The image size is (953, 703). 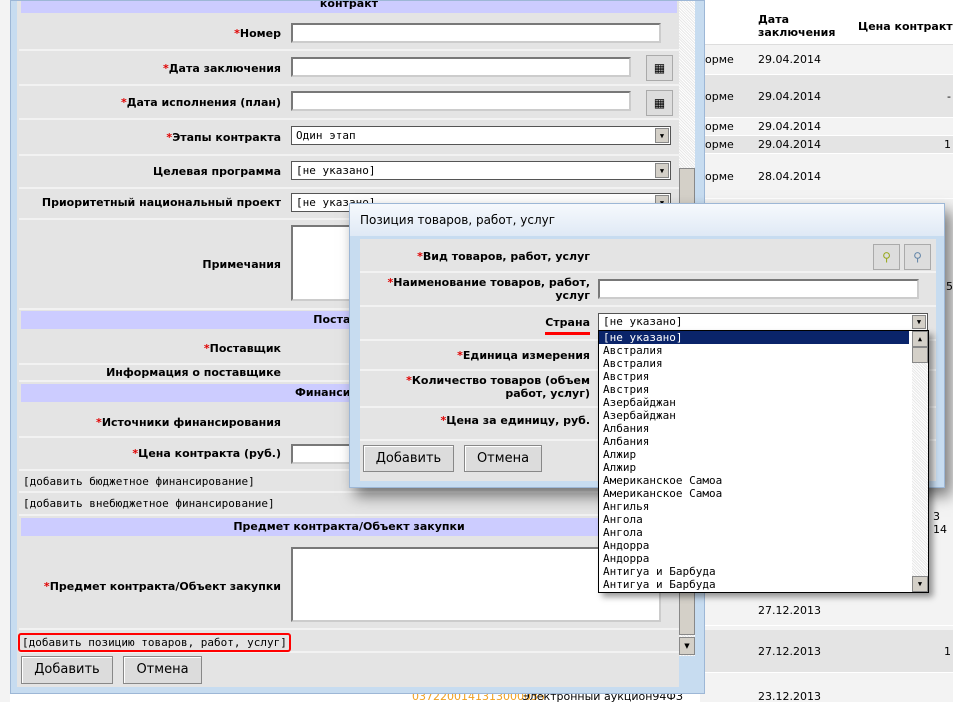 I want to click on tree-icon: ⚲, so click(x=886, y=257).